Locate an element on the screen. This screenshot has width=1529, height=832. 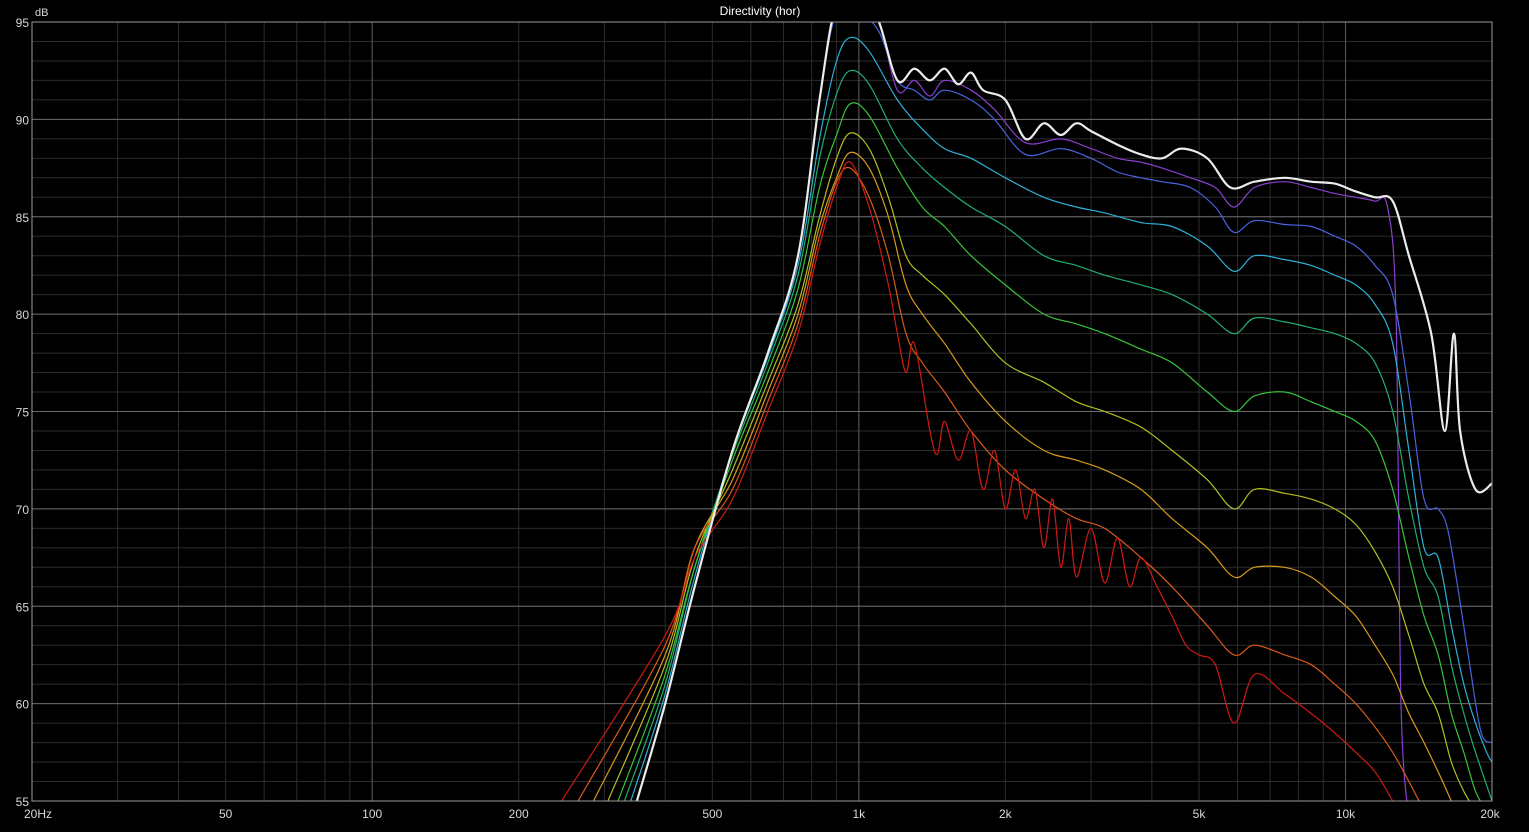
y-tick-label: 65 is located at coordinates (23, 607).